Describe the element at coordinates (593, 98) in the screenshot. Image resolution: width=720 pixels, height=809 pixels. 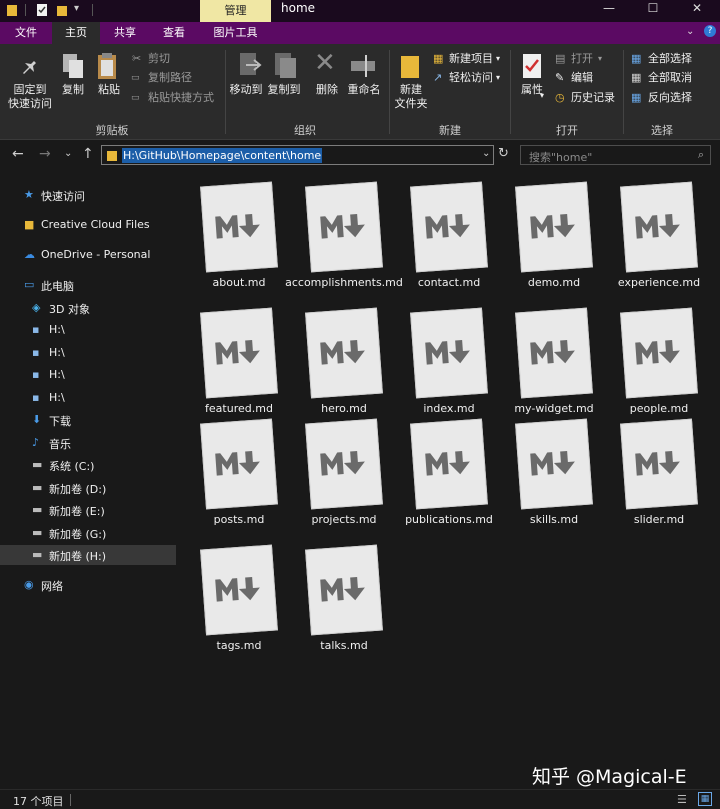
I see `history-button: 历史记录` at that location.